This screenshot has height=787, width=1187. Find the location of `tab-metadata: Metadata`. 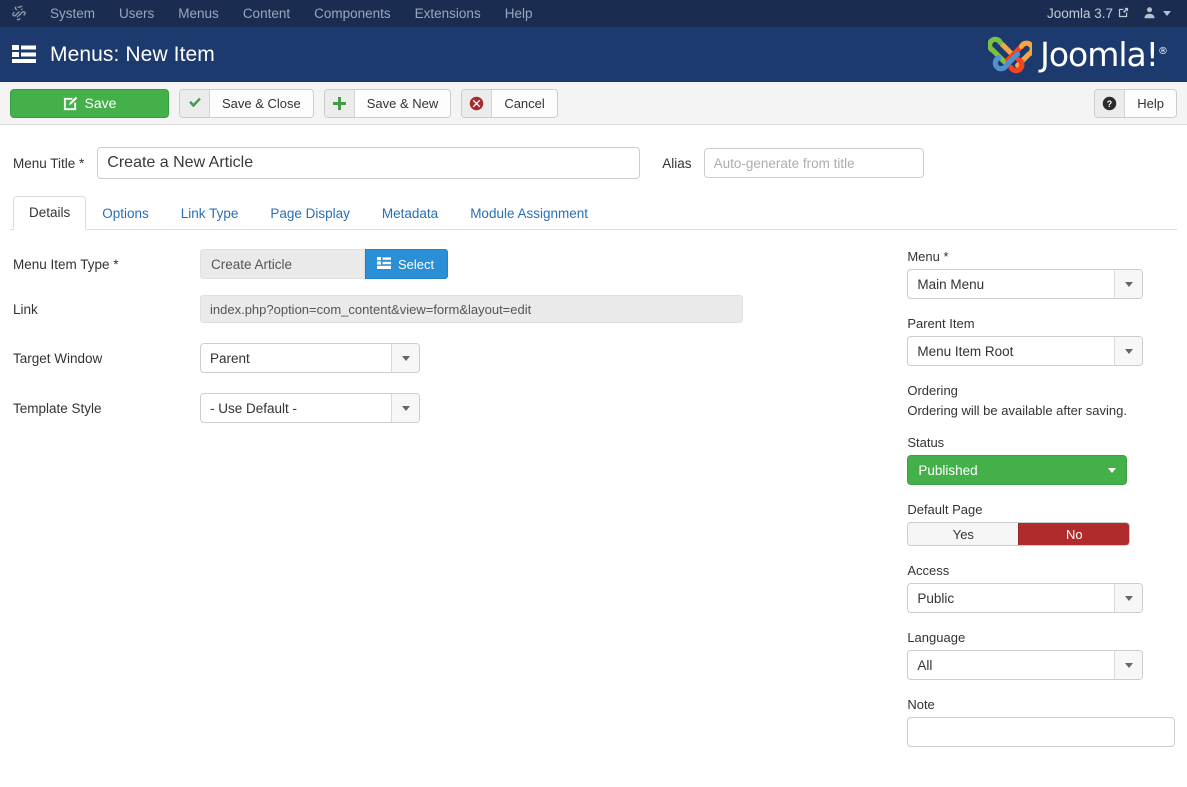

tab-metadata: Metadata is located at coordinates (410, 213).